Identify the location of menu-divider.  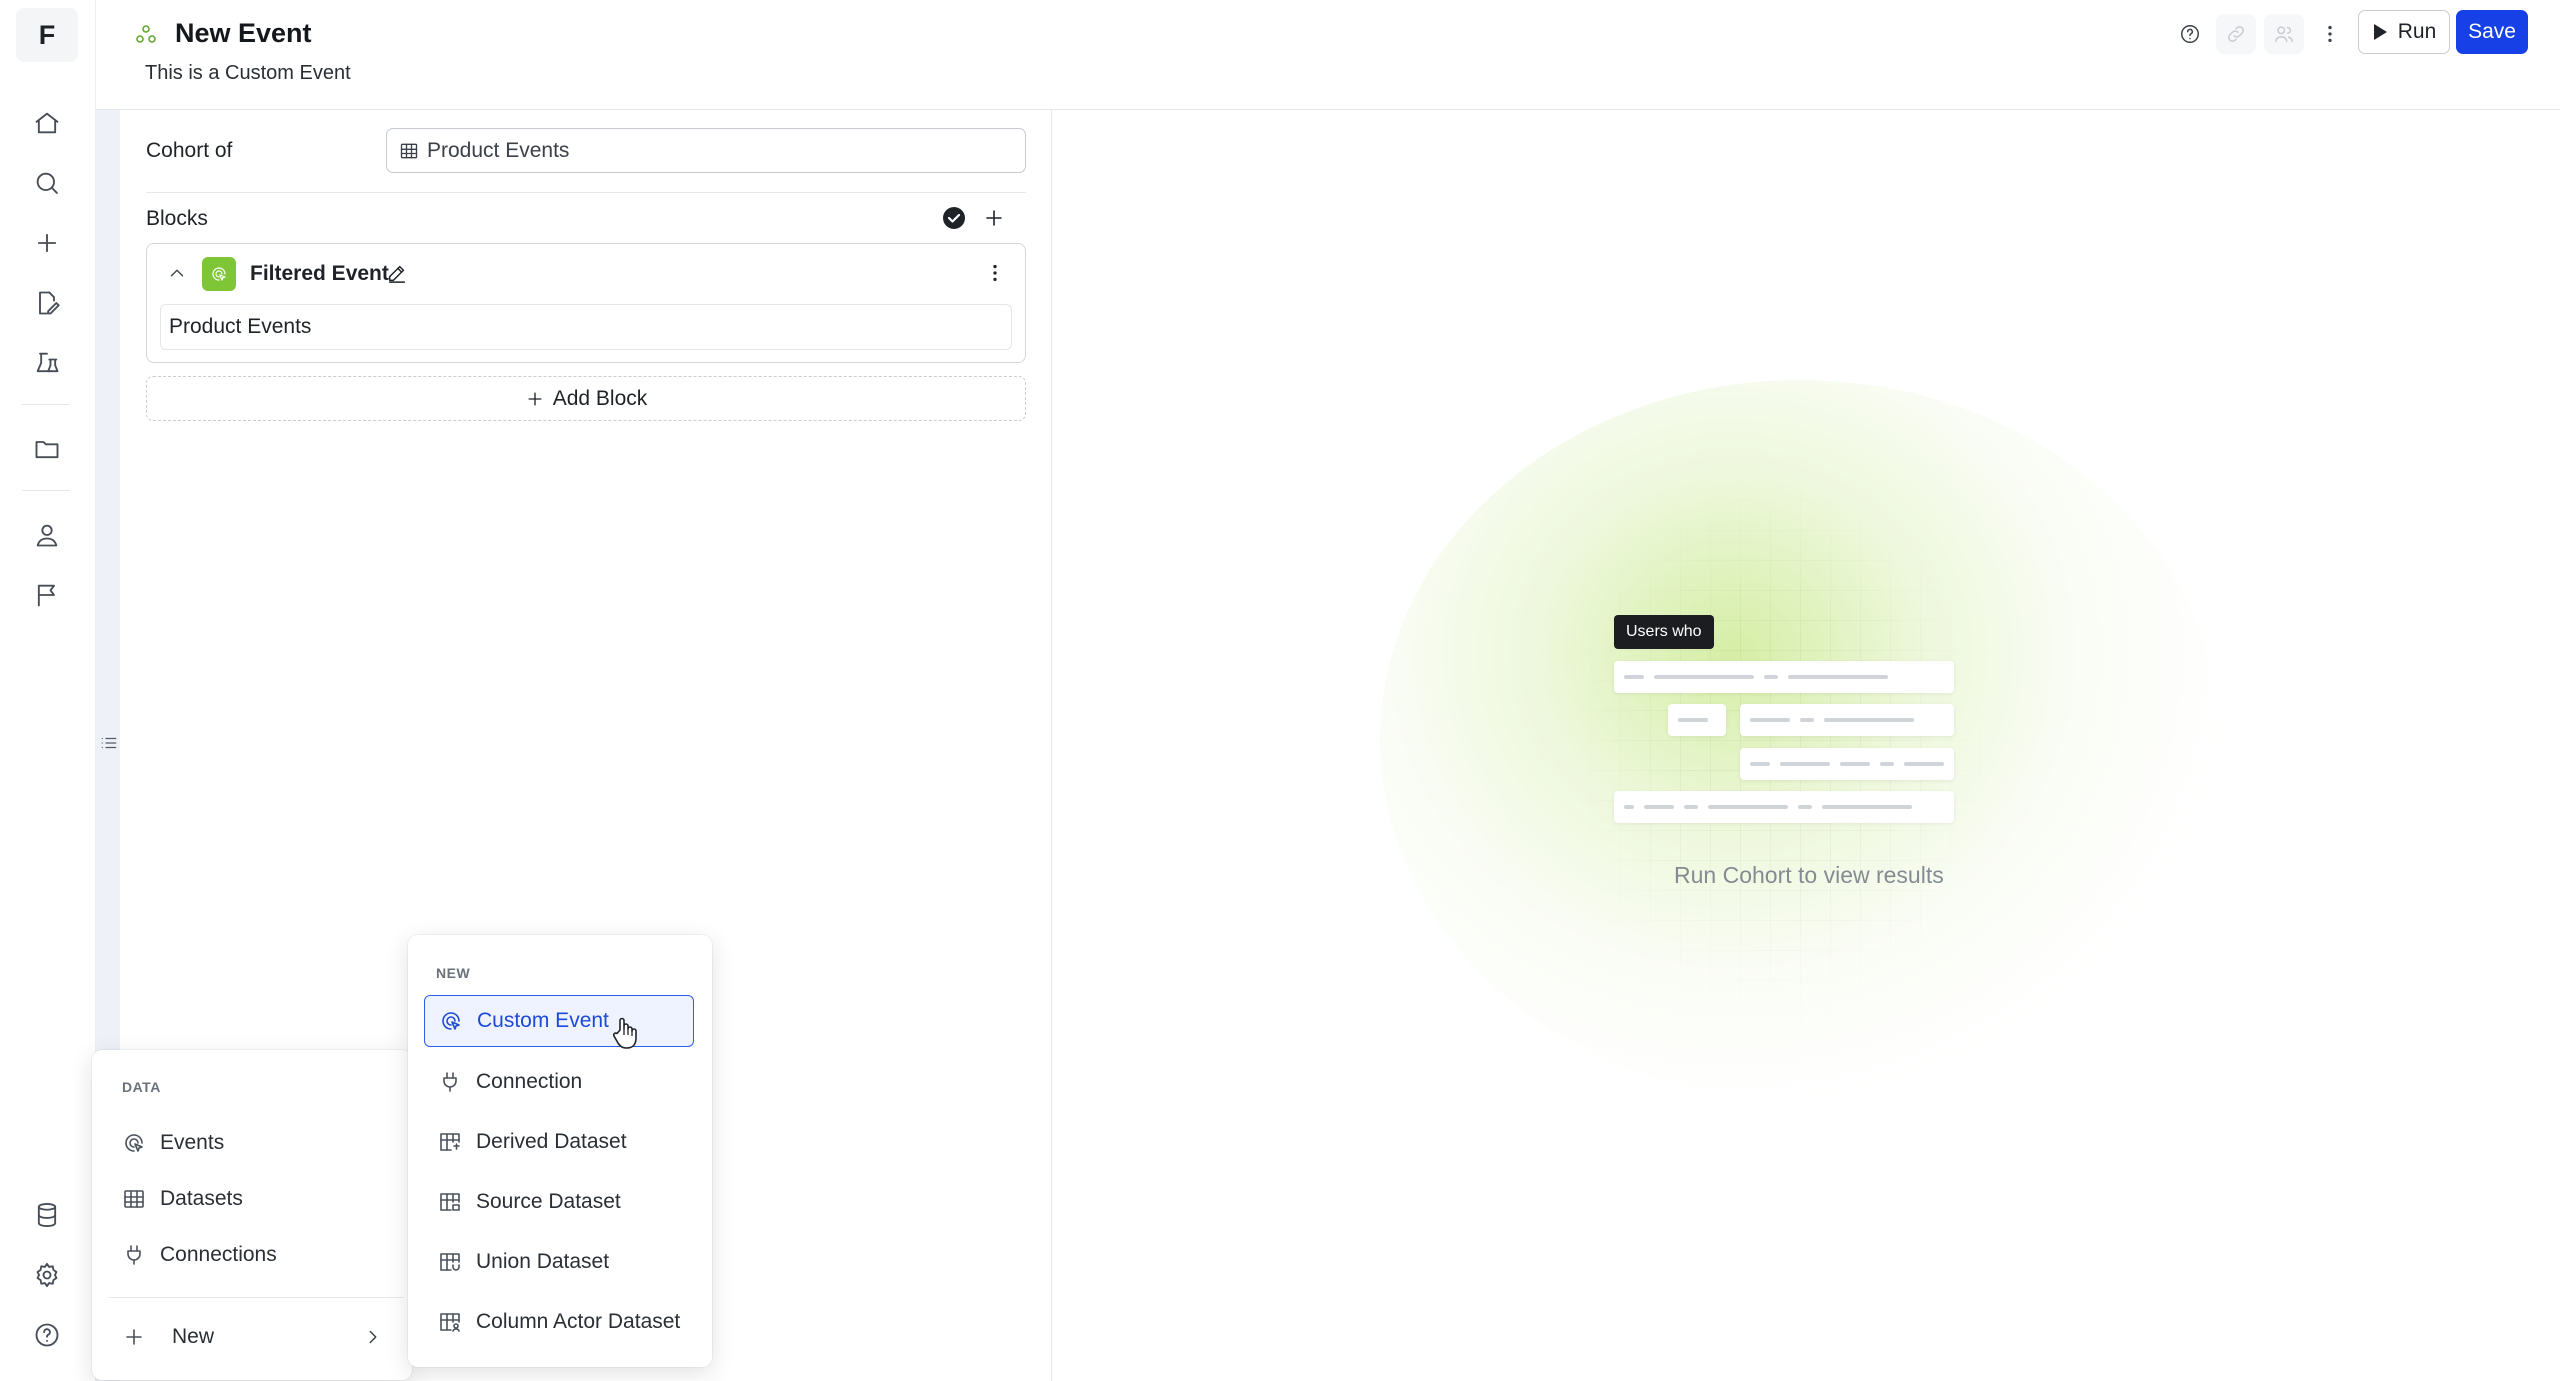
(256, 1297).